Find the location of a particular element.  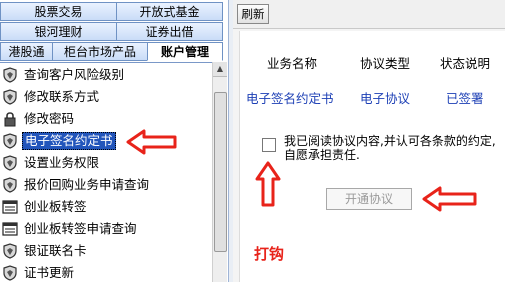

tab-securities-lending: 证券出借 is located at coordinates (169, 31).